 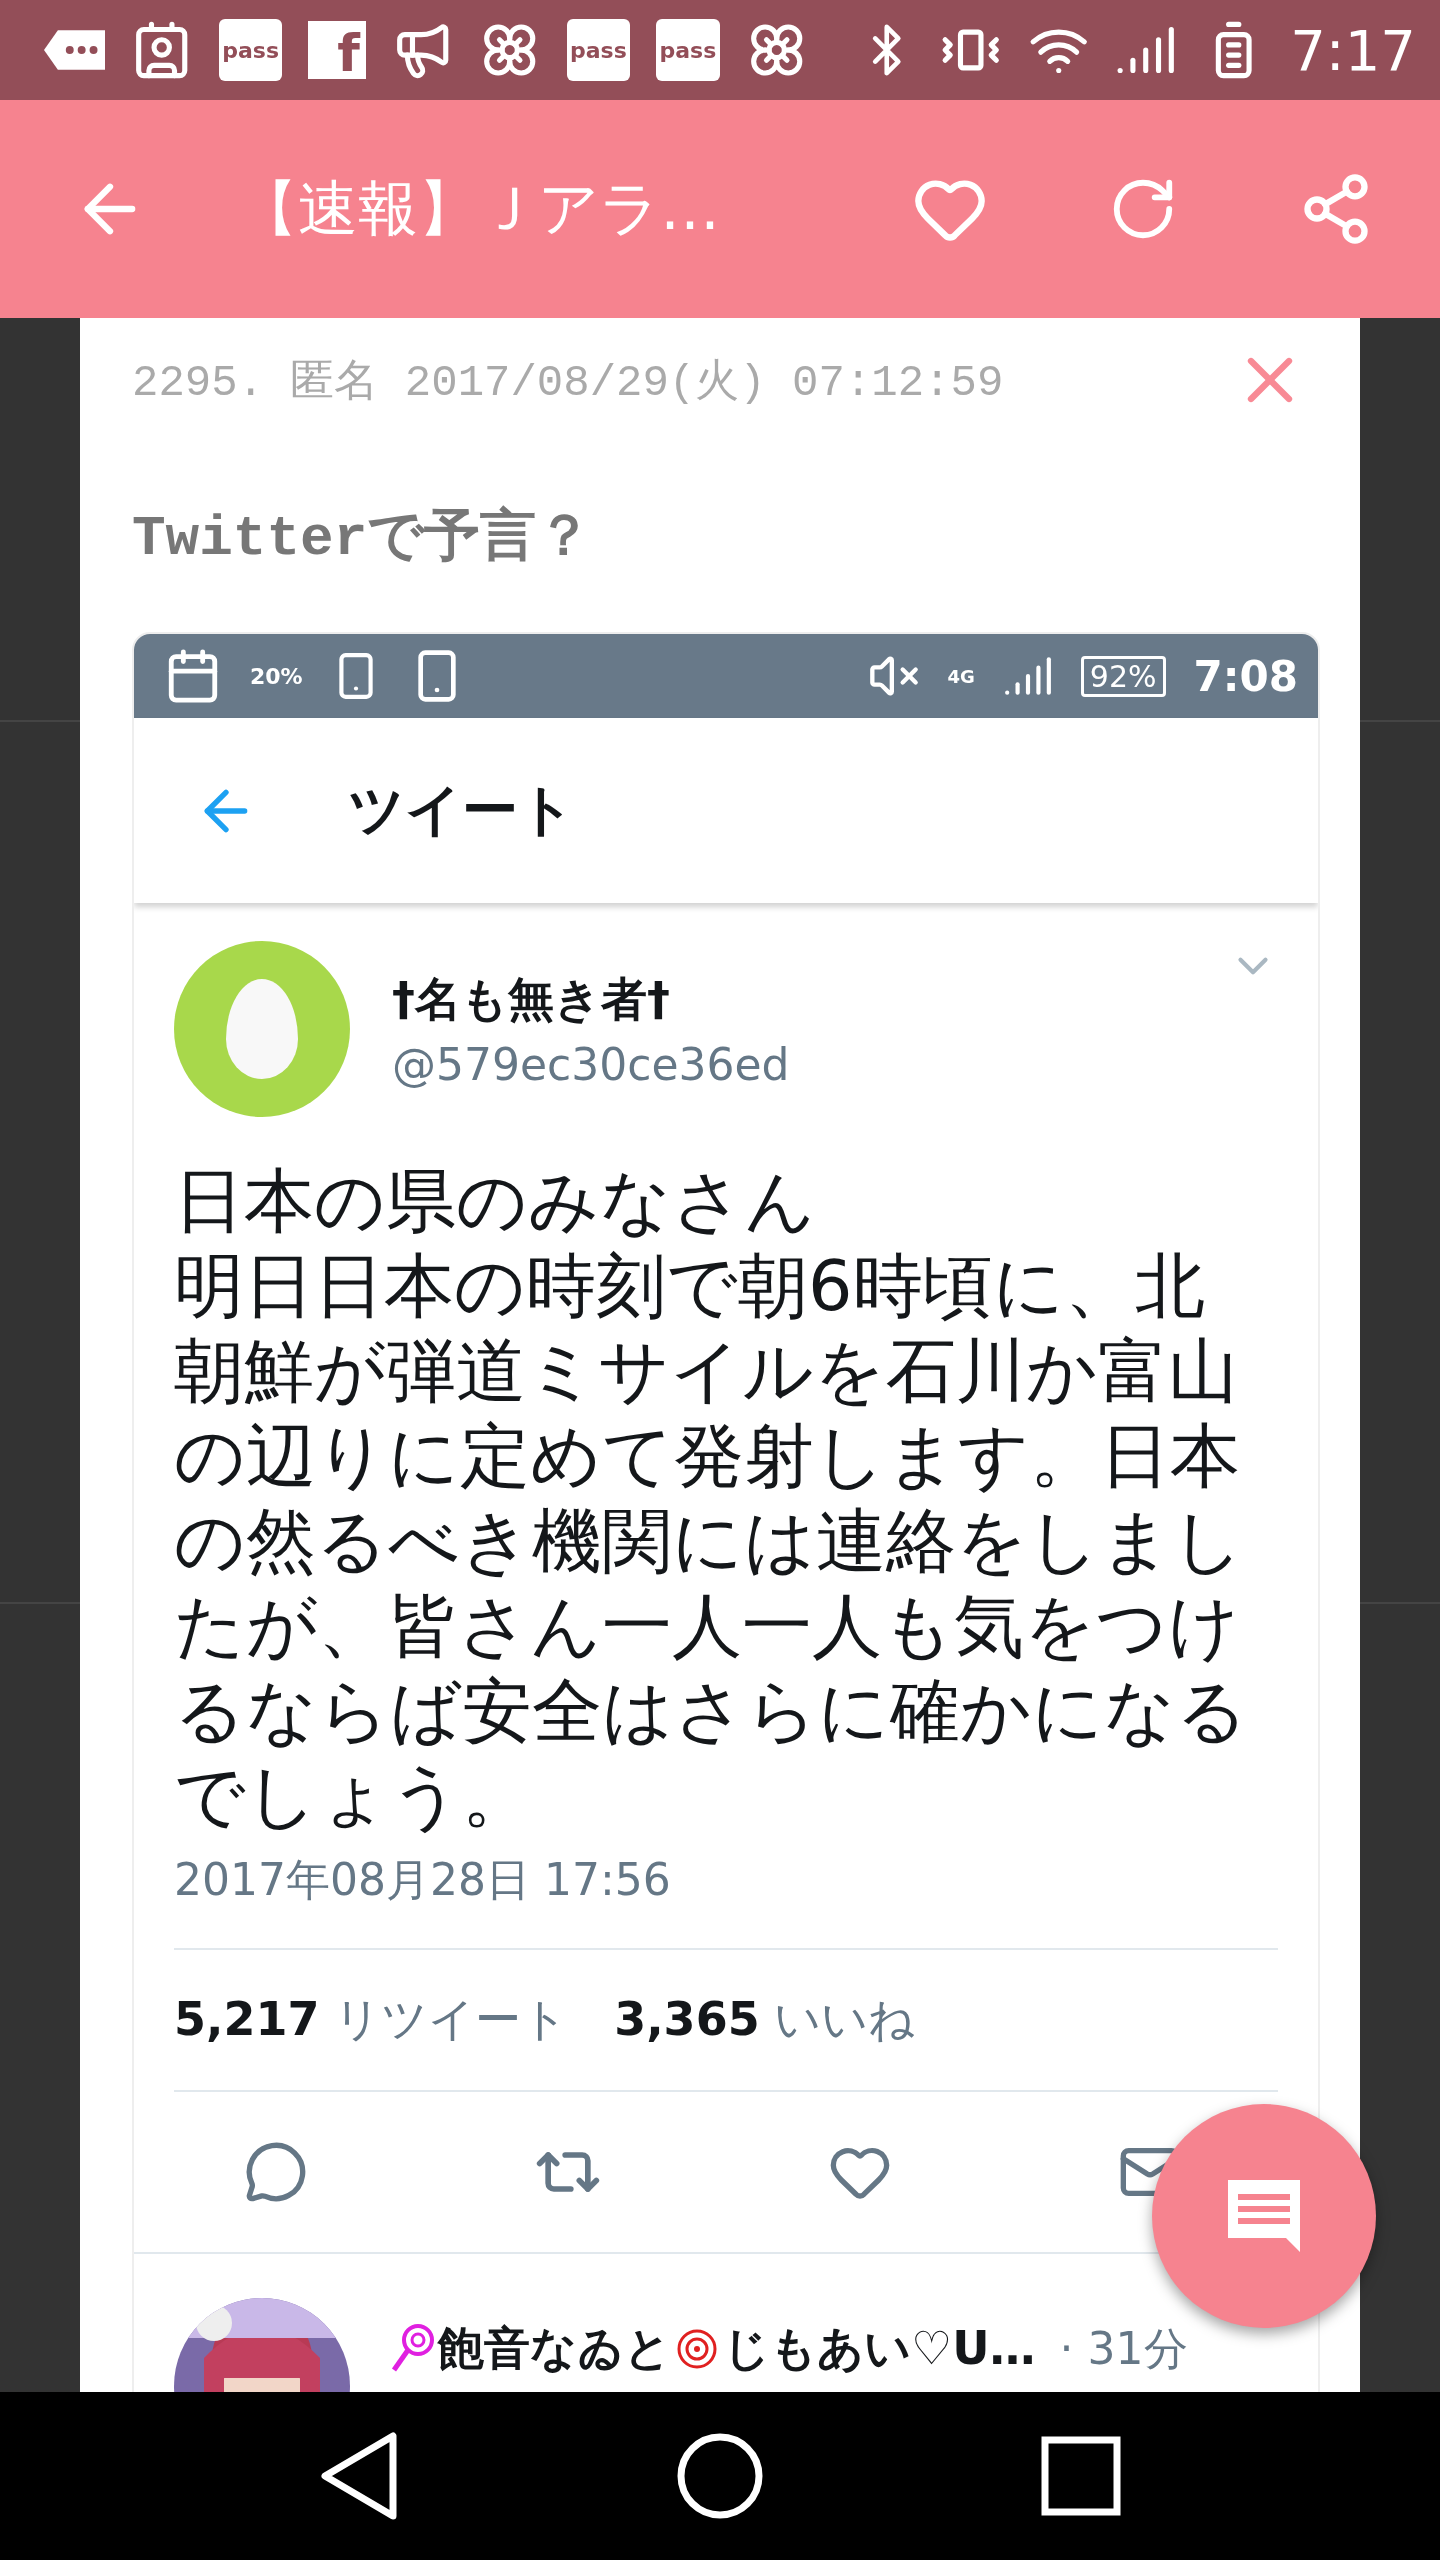 I want to click on user-name: †名も無き者†, so click(x=531, y=999).